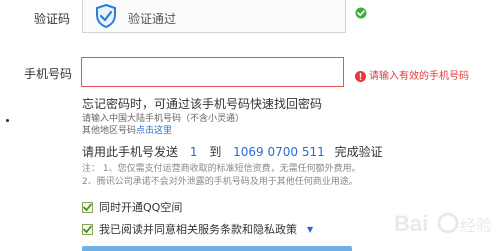 This screenshot has width=500, height=251. Describe the element at coordinates (214, 16) in the screenshot. I see `captcha-verify-box: 验证通过` at that location.